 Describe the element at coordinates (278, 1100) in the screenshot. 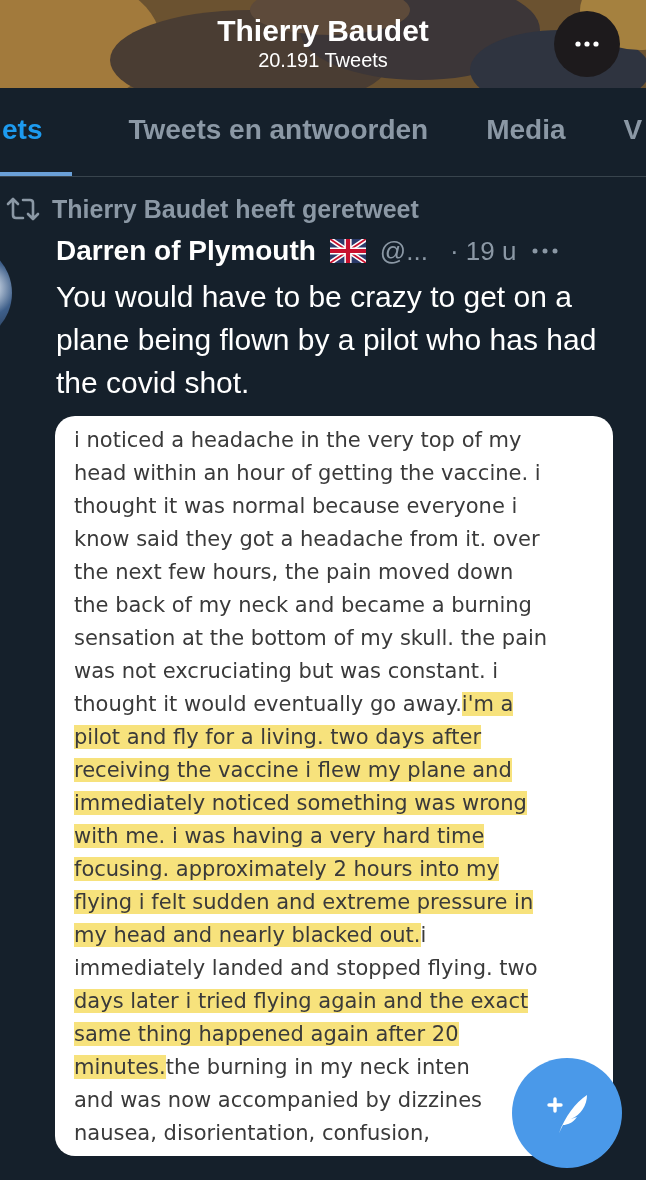

I see `text-line: and was now accompanied by dizzines` at that location.